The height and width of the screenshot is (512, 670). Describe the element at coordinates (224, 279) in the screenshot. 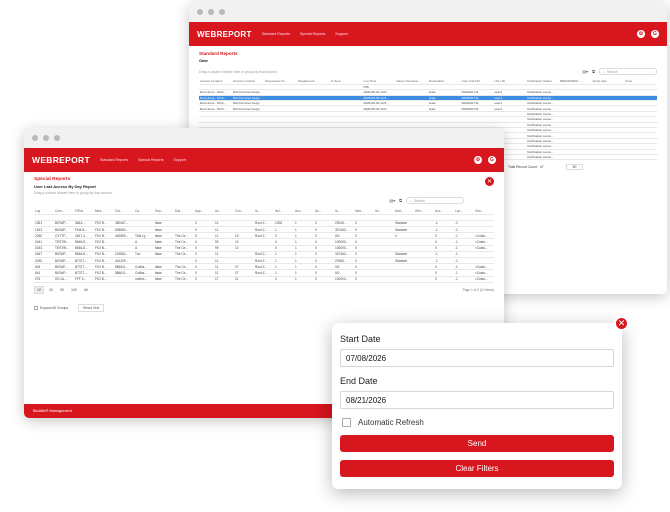

I see `table-cell: 17` at that location.